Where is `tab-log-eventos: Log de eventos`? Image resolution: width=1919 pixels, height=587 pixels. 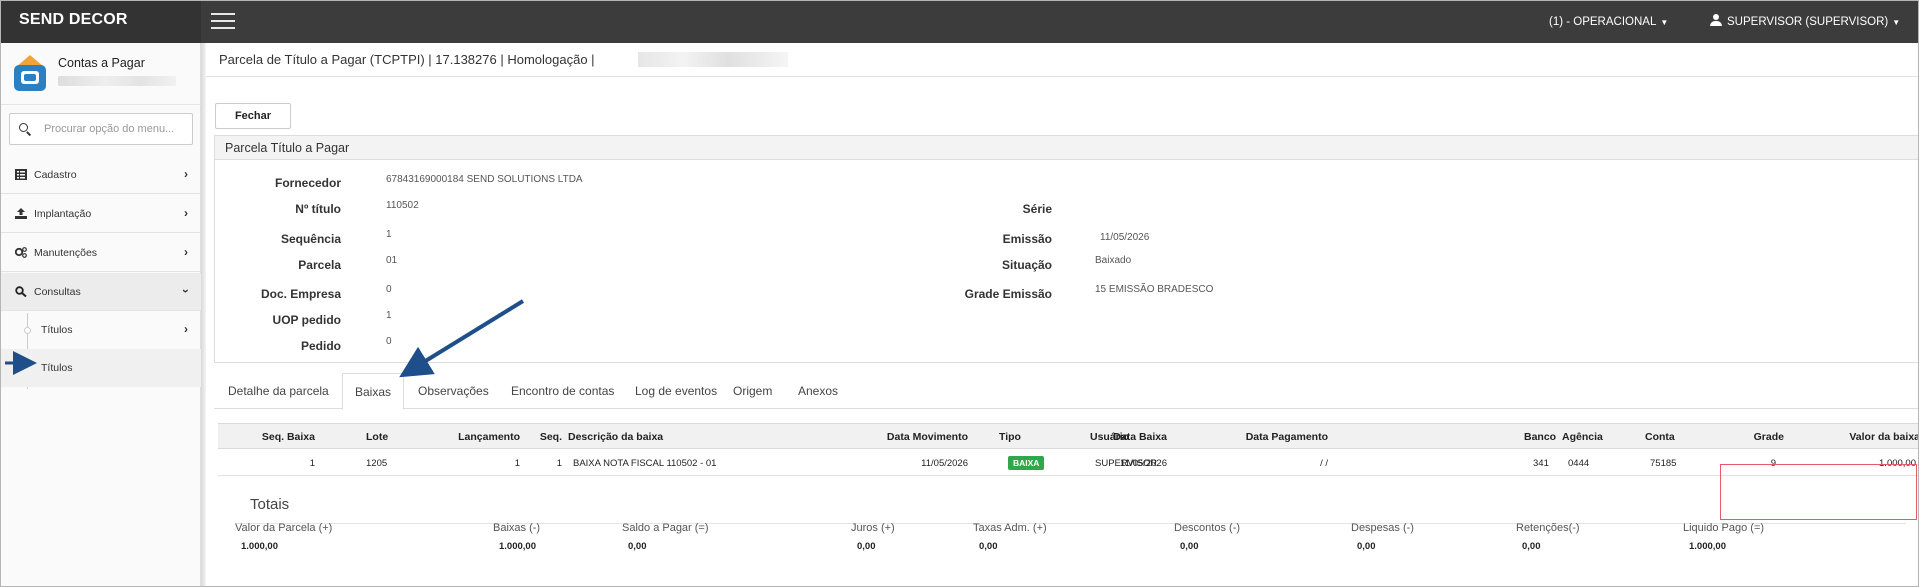 tab-log-eventos: Log de eventos is located at coordinates (676, 391).